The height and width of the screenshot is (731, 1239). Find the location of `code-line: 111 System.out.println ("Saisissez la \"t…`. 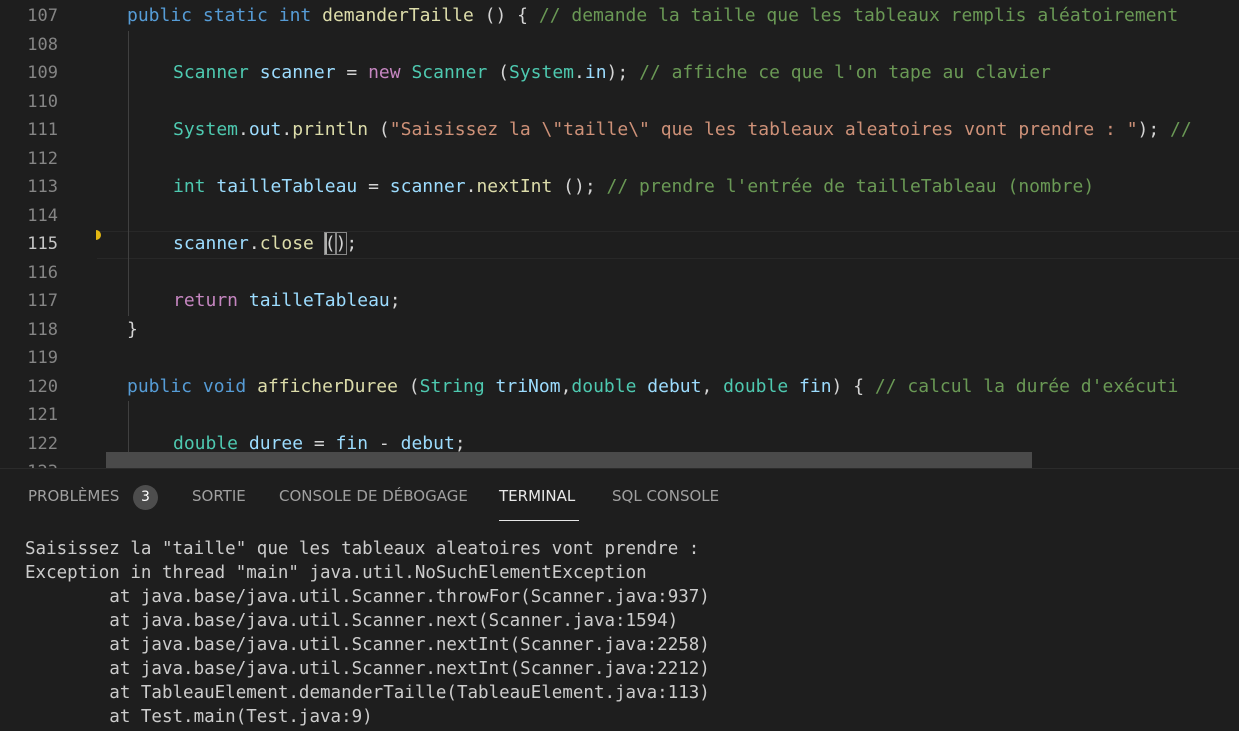

code-line: 111 System.out.println ("Saisissez la \"t… is located at coordinates (619, 130).